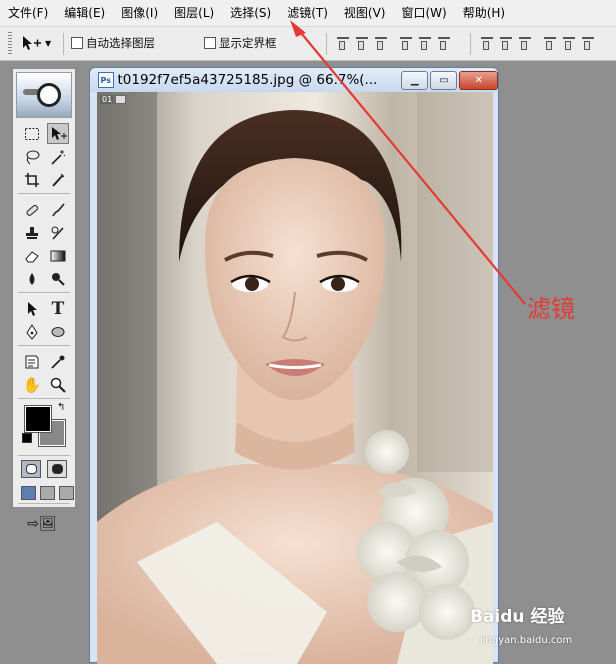  Describe the element at coordinates (506, 42) in the screenshot. I see `distribute-vcenter-icon` at that location.